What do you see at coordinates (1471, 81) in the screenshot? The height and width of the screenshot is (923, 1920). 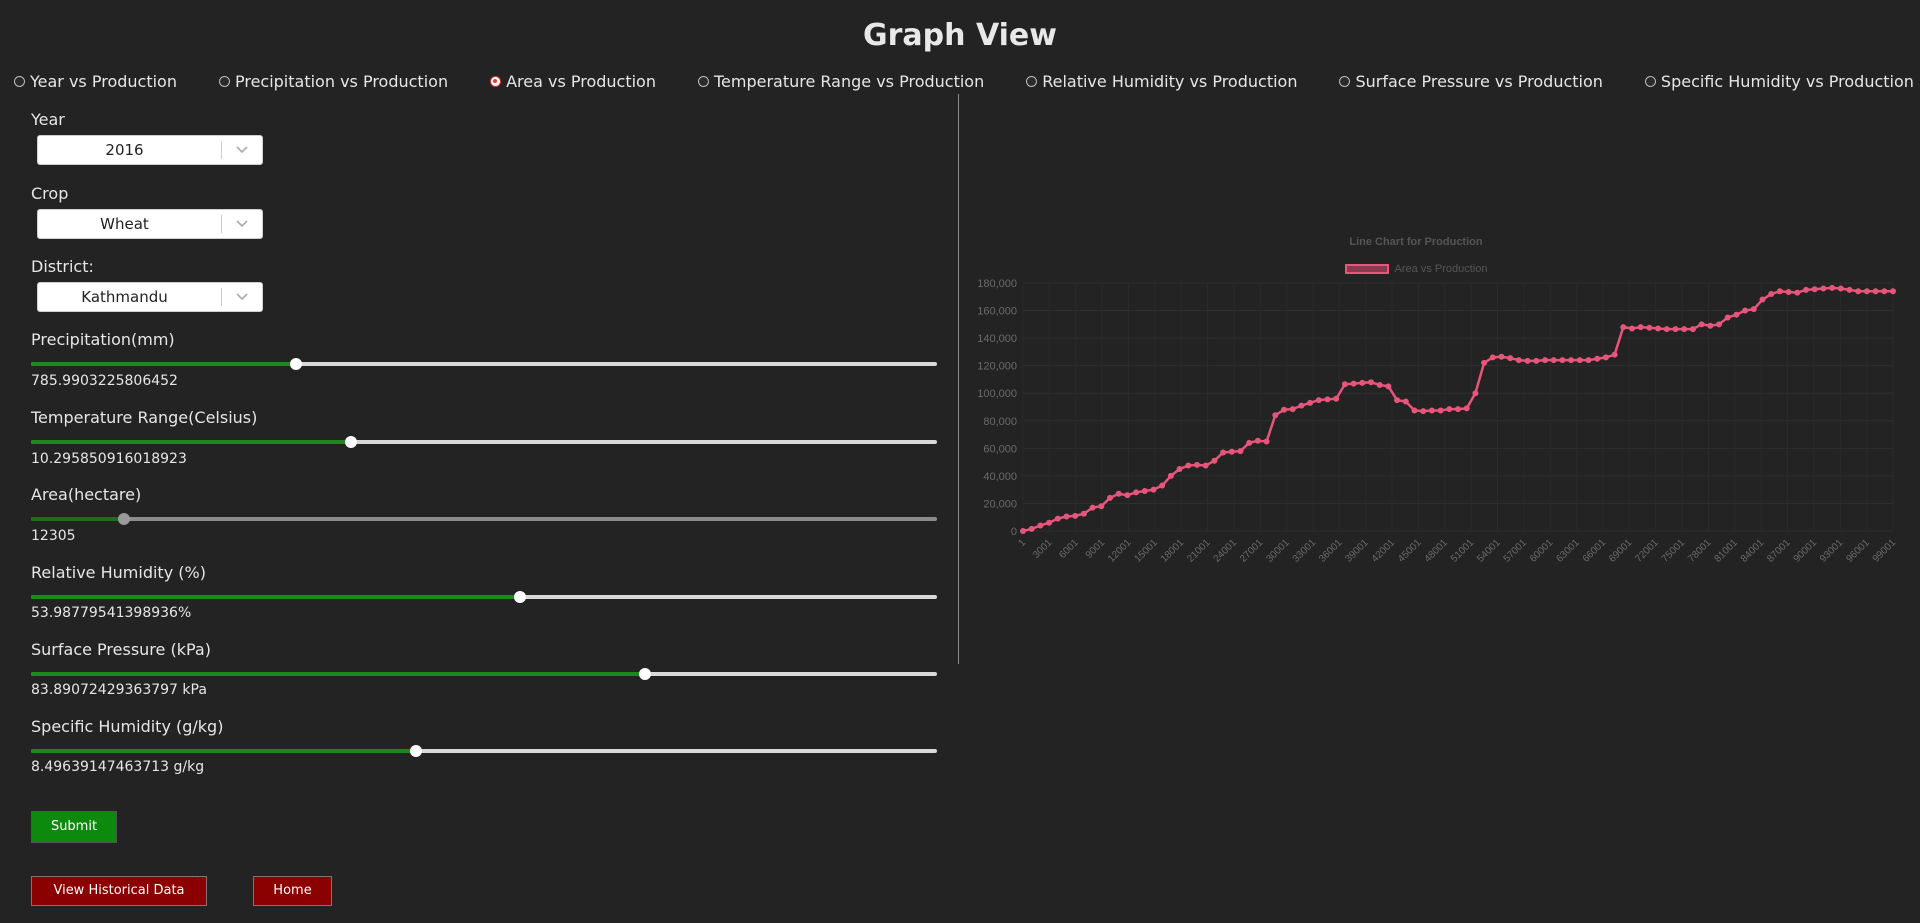 I see `radio-surface-pressure-vs-production: Surface Pressure vs Production` at bounding box center [1471, 81].